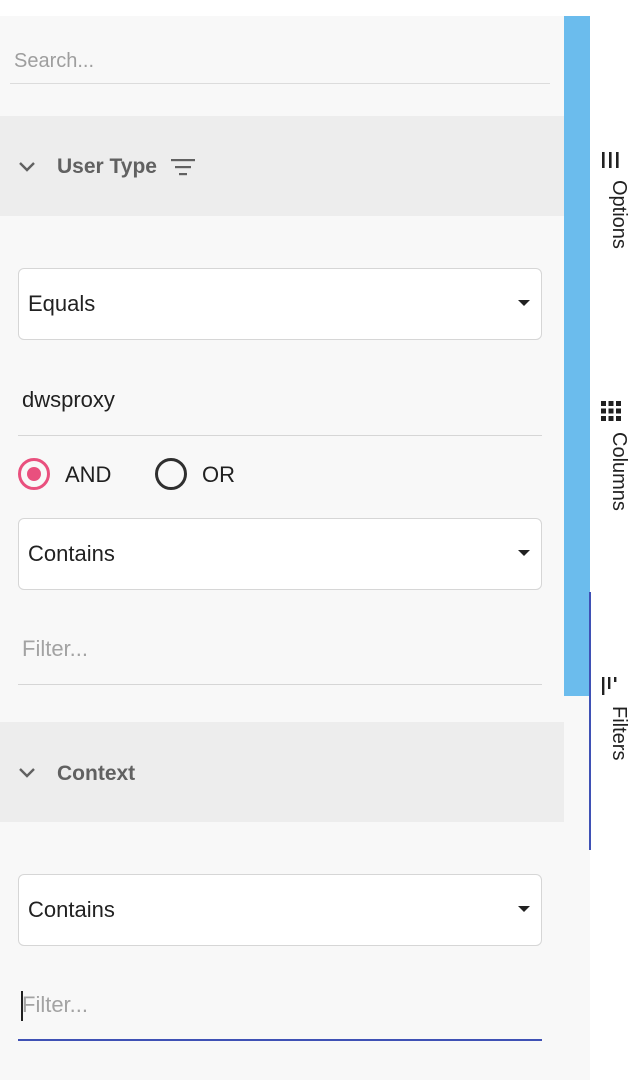 Image resolution: width=630 pixels, height=1080 pixels. I want to click on filter-value-text: dwsproxy, so click(68, 399).